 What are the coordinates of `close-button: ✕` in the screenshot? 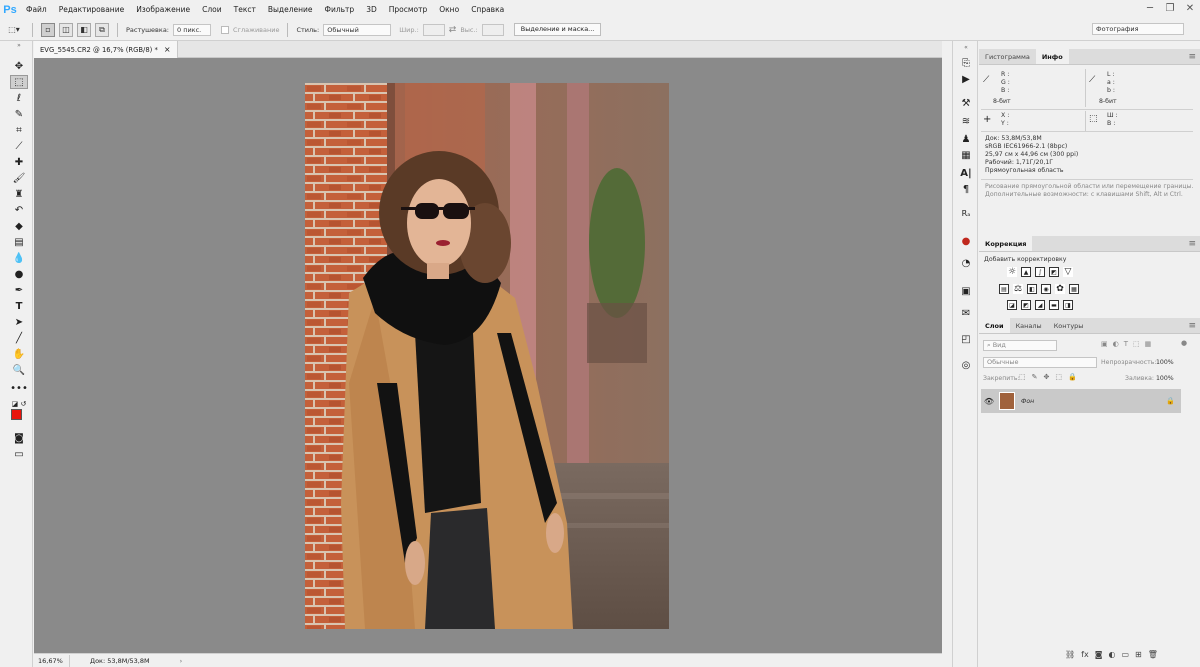 It's located at (1190, 9).